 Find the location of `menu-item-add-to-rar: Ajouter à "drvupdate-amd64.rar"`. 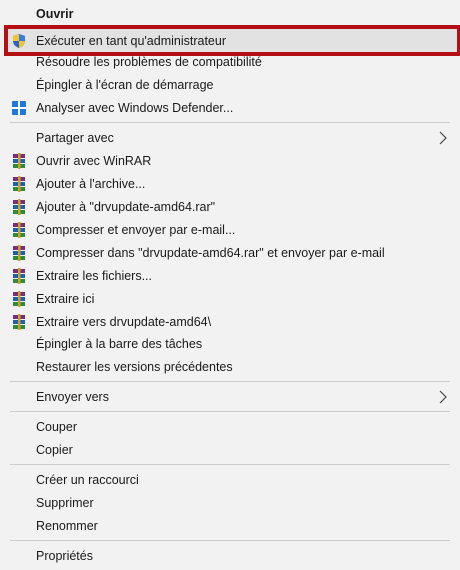

menu-item-add-to-rar: Ajouter à "drvupdate-amd64.rar" is located at coordinates (230, 206).